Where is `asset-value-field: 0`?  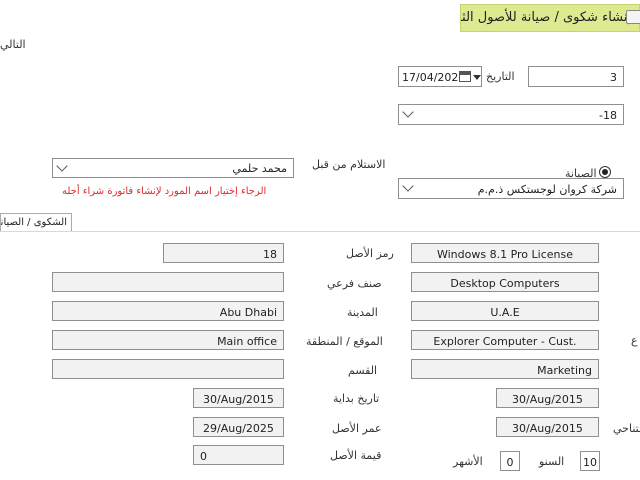
asset-value-field: 0 is located at coordinates (238, 455).